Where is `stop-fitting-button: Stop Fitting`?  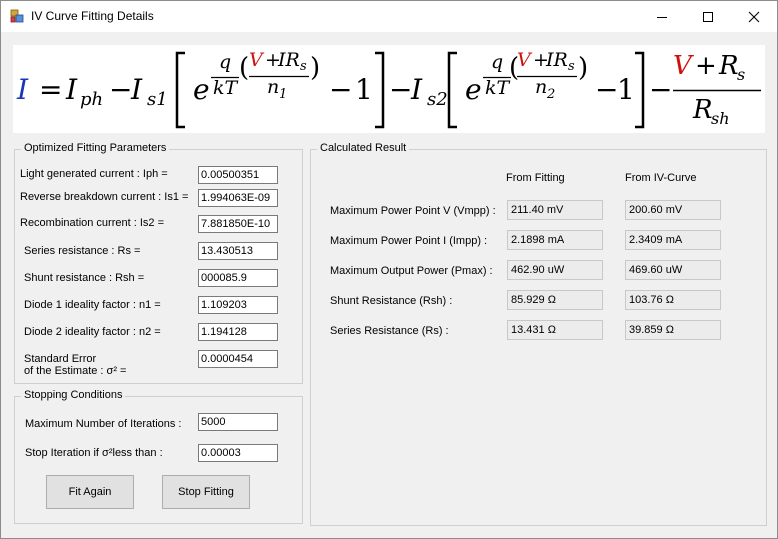 stop-fitting-button: Stop Fitting is located at coordinates (206, 492).